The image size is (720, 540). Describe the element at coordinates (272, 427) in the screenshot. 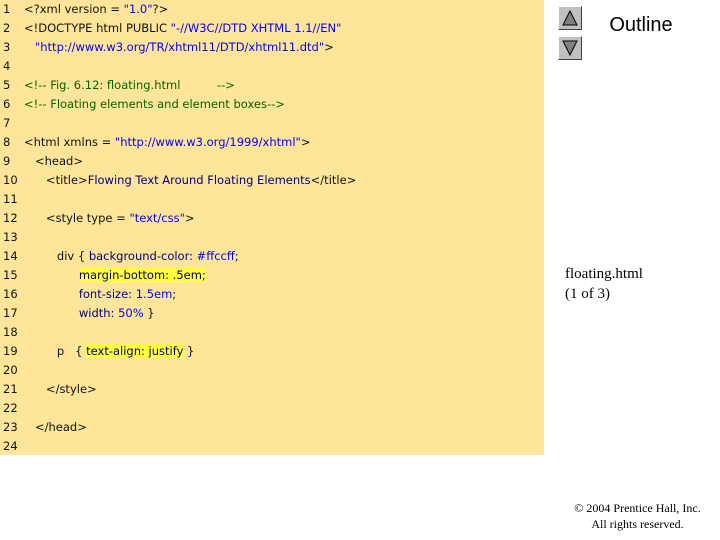

I see `code-line: 23 </head>` at that location.